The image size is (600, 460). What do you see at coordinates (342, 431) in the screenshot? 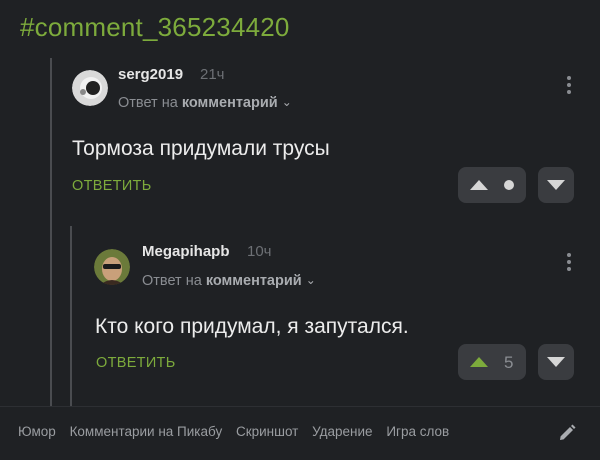
I see `tag-item: Ударение` at bounding box center [342, 431].